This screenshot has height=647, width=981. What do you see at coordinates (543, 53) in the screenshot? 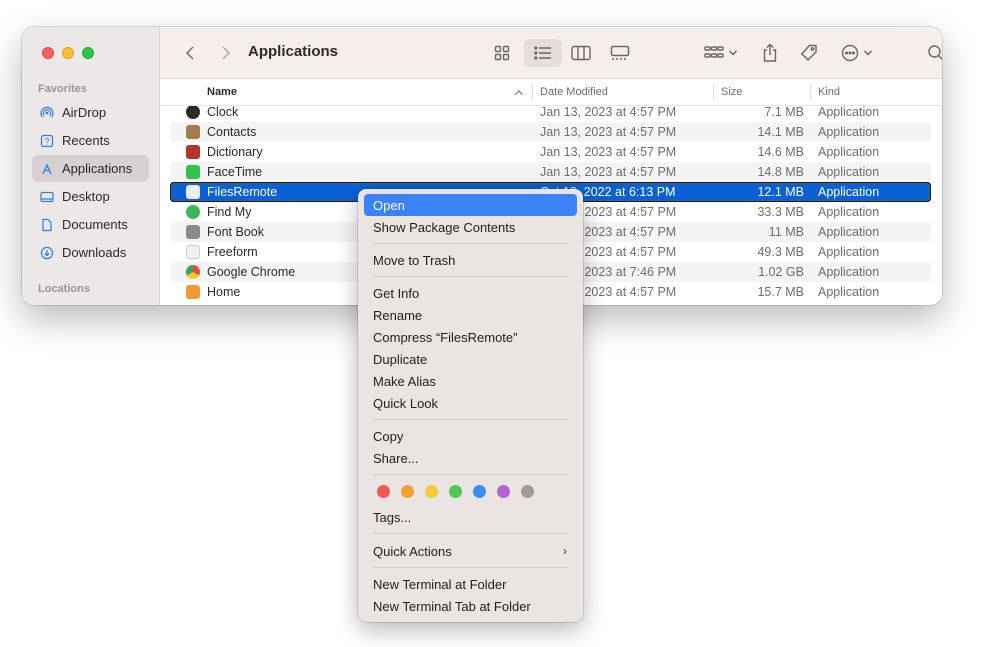
I see `list-view-button` at bounding box center [543, 53].